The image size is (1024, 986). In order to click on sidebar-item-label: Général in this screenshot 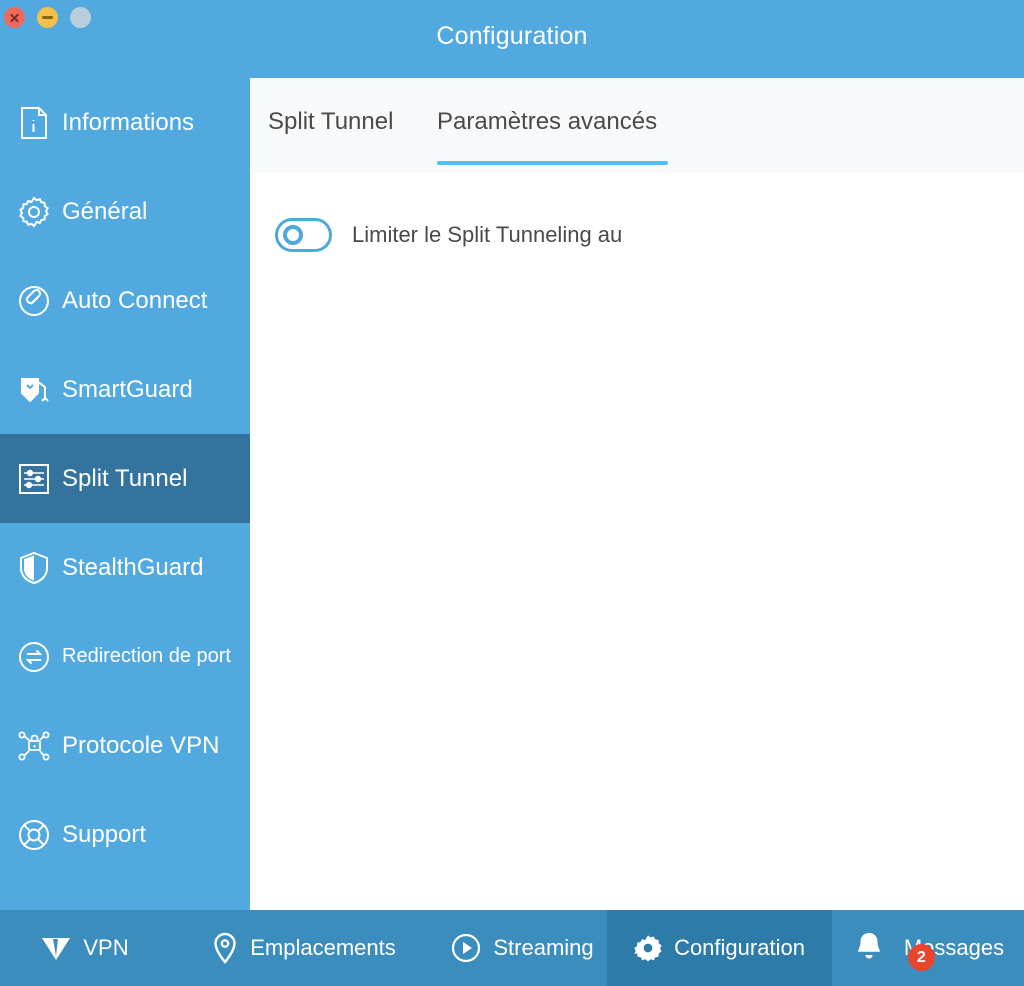, I will do `click(105, 211)`.